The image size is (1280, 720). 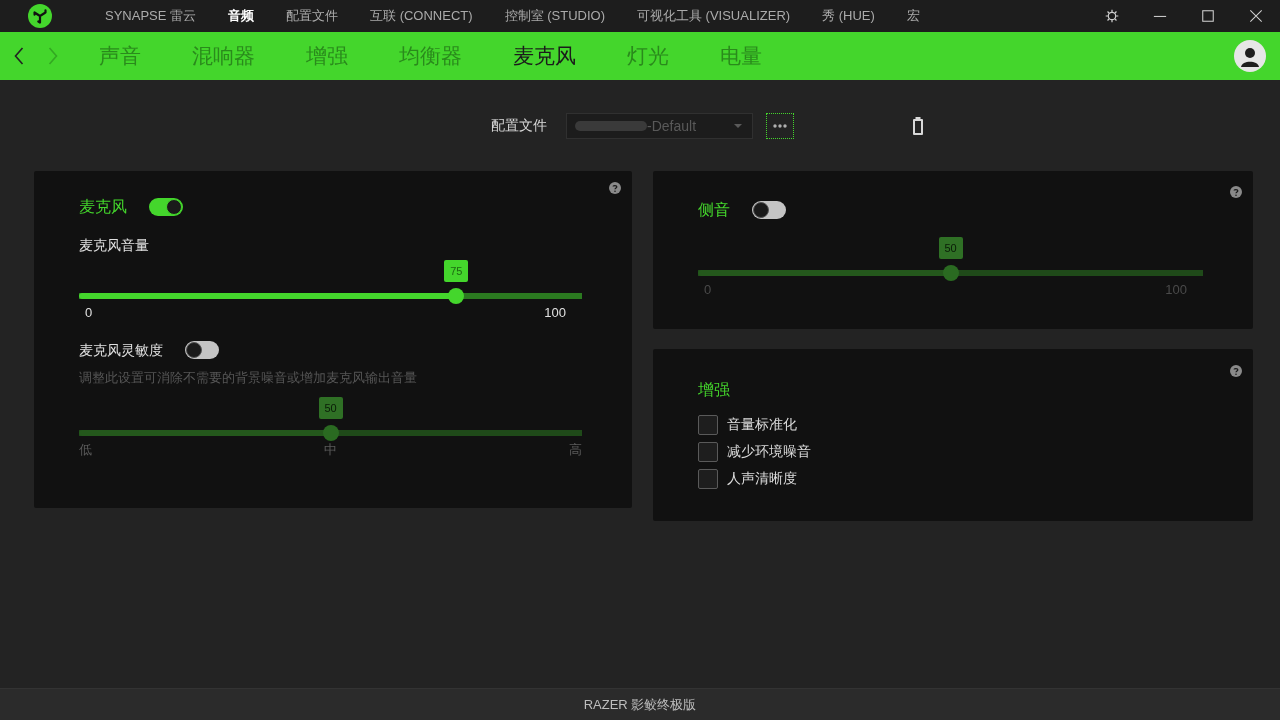 What do you see at coordinates (53, 56) in the screenshot?
I see `chevron-right-icon` at bounding box center [53, 56].